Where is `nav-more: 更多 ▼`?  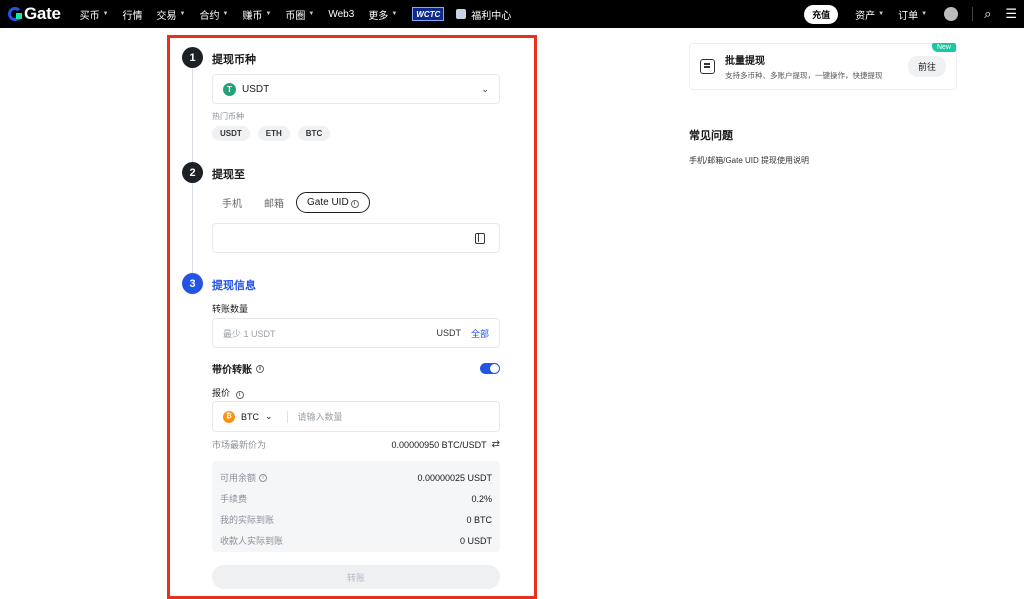 nav-more: 更多 ▼ is located at coordinates (382, 14).